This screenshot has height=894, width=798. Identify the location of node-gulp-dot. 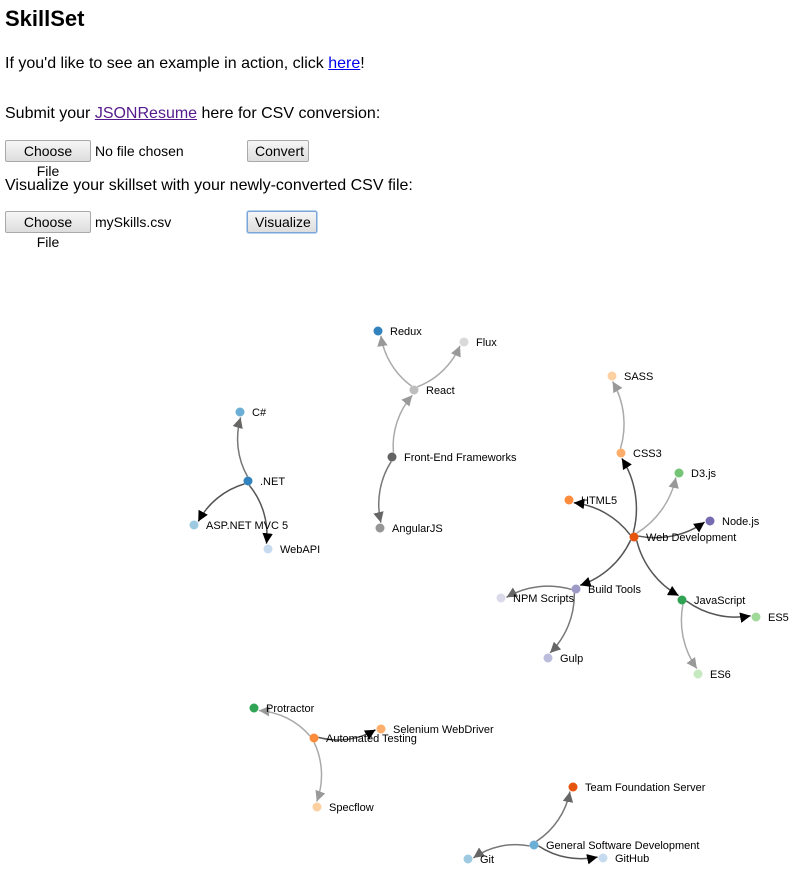
(548, 658).